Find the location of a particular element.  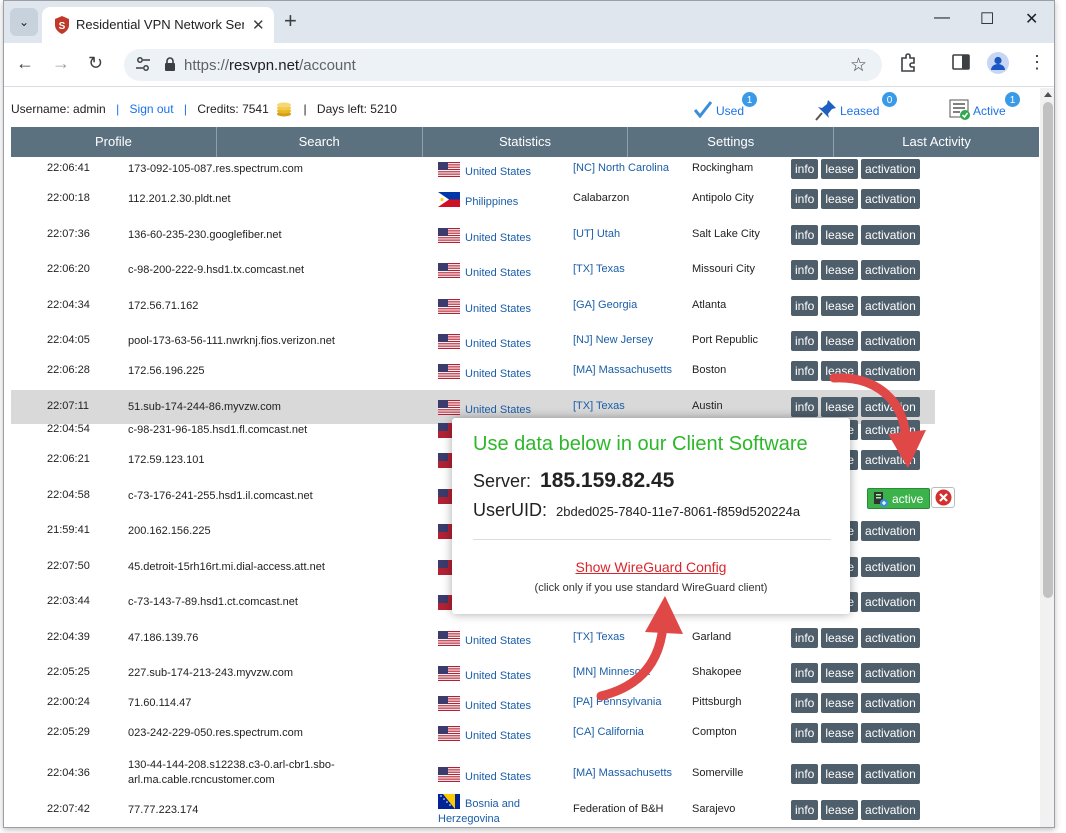

tab-close-icon: ✕ is located at coordinates (258, 25).